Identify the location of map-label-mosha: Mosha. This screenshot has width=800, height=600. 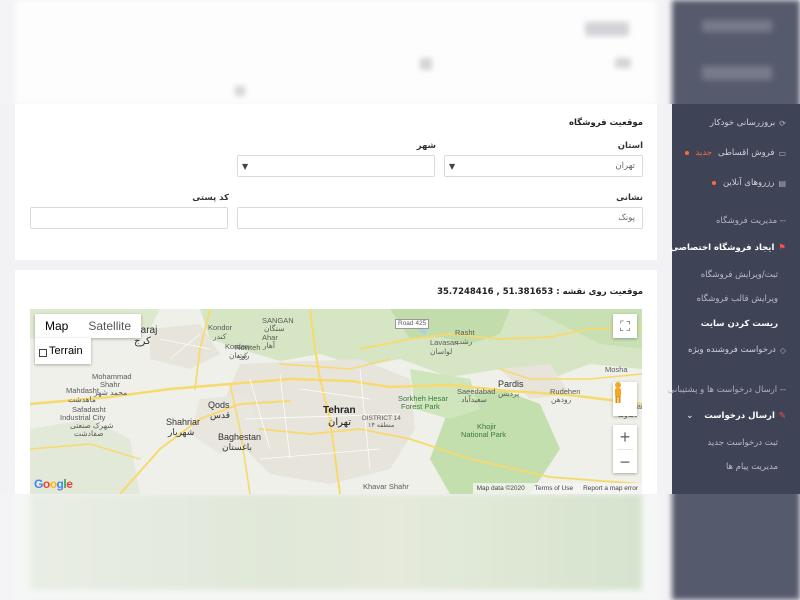
(616, 369).